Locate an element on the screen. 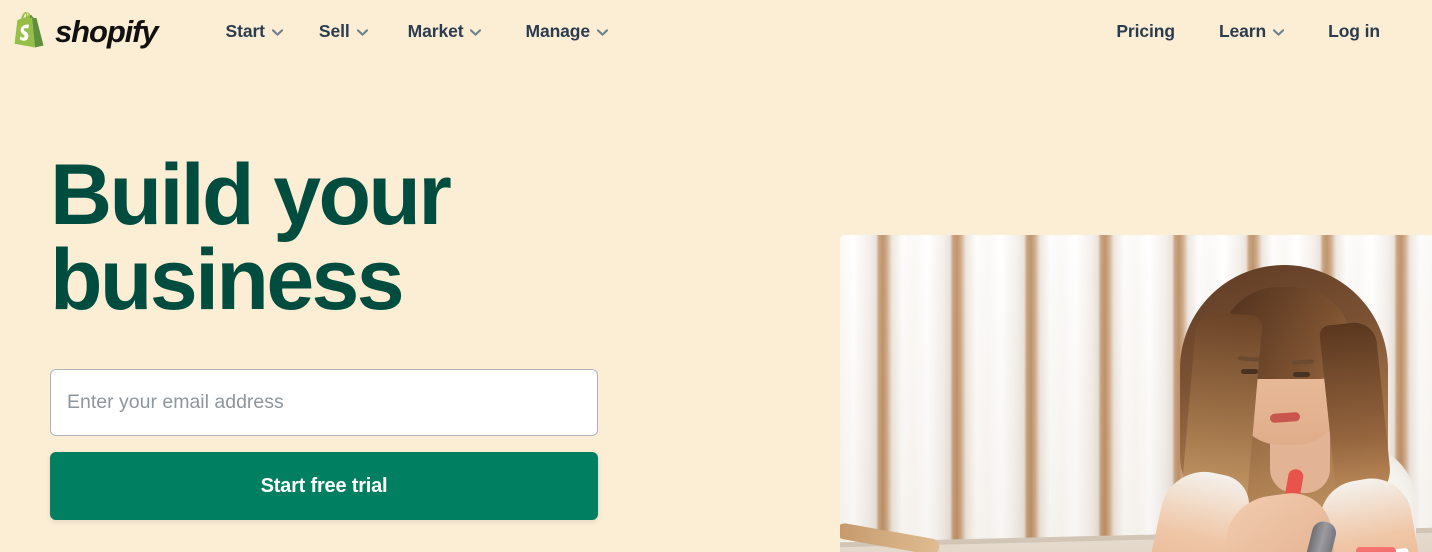  nav-item-sell: Sell is located at coordinates (343, 31).